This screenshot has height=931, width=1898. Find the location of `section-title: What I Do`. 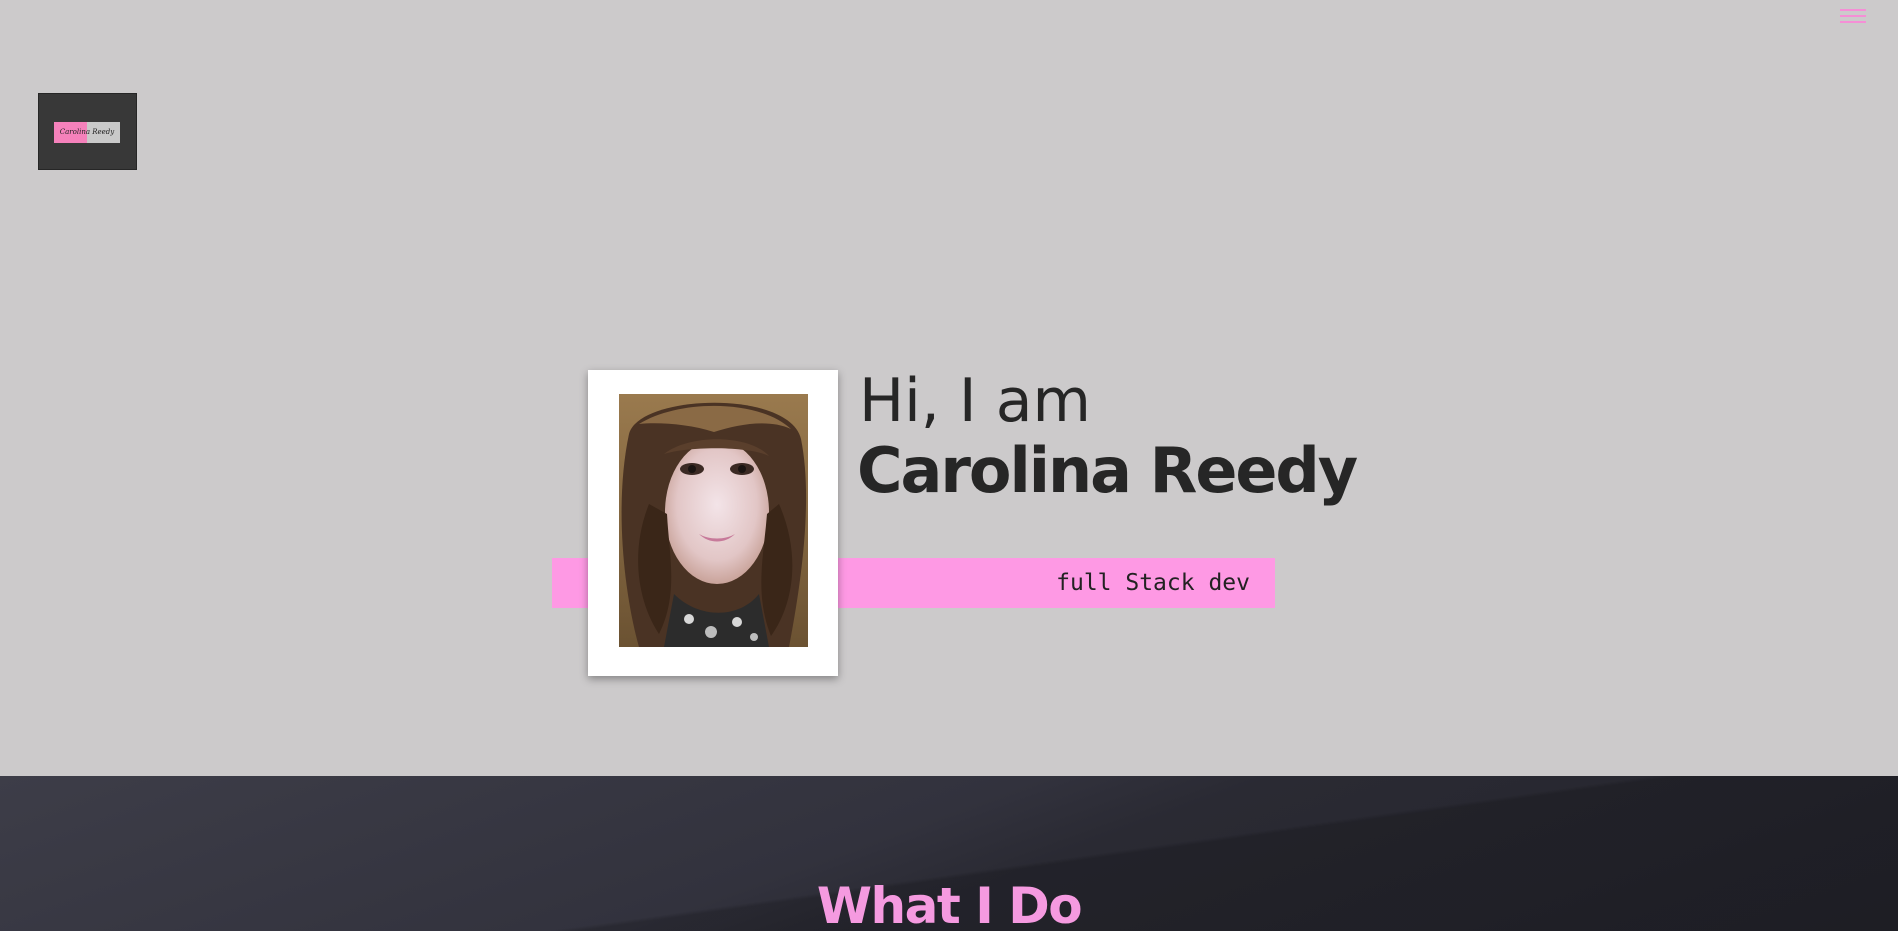

section-title: What I Do is located at coordinates (949, 904).